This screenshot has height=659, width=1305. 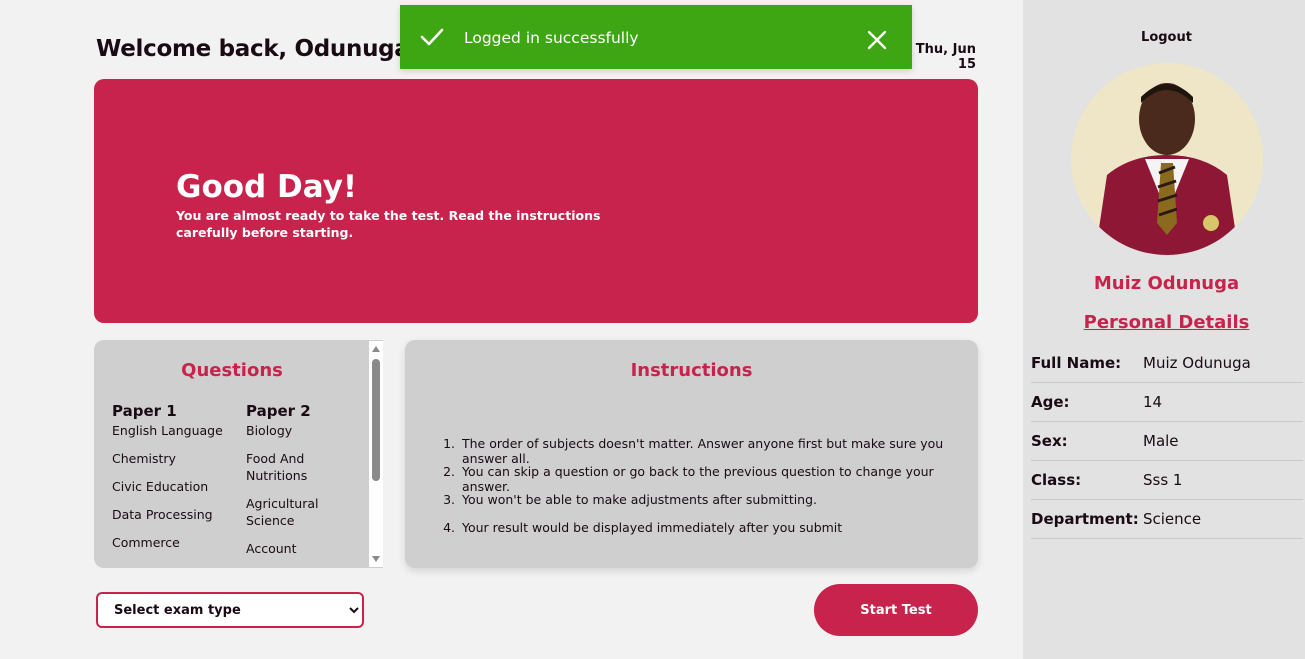 What do you see at coordinates (230, 610) in the screenshot?
I see `exam-type-select: Select exam type` at bounding box center [230, 610].